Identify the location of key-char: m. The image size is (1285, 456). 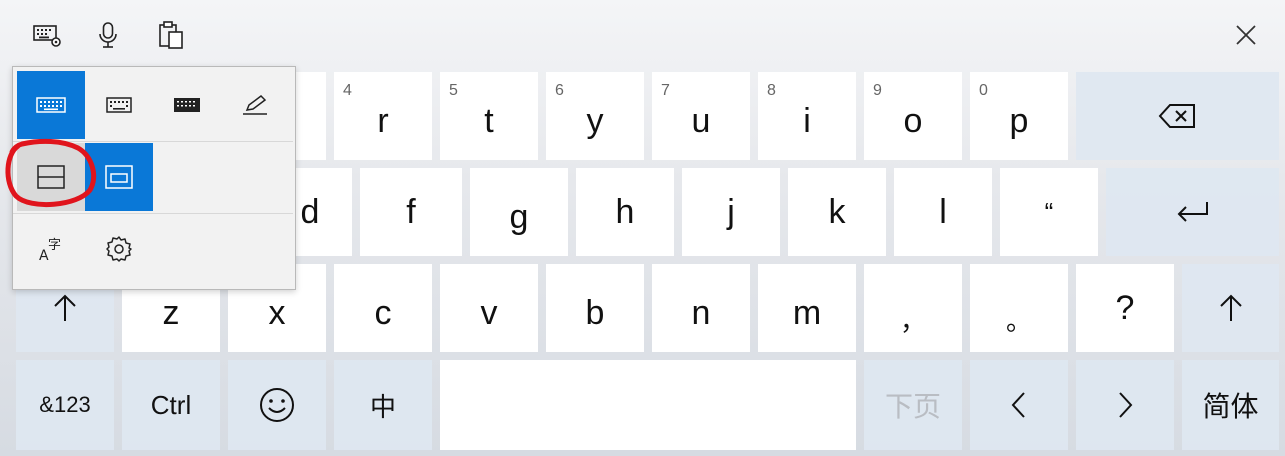
(807, 312).